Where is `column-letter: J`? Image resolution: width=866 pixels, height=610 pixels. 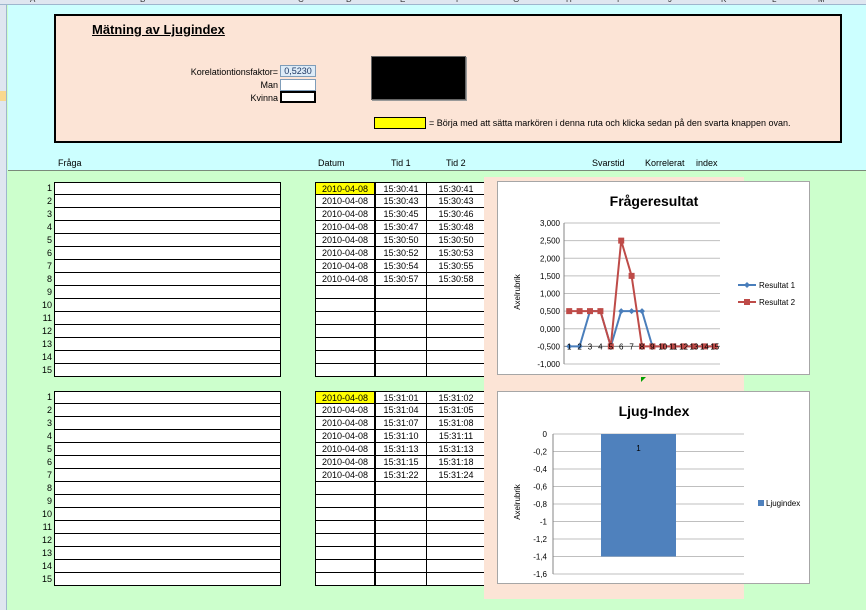
column-letter: J is located at coordinates (670, 2).